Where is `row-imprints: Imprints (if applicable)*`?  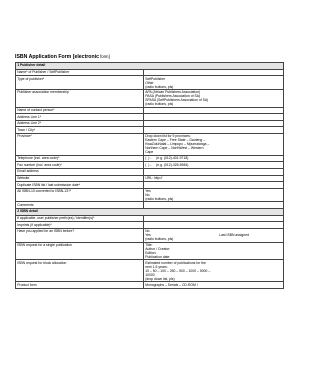 row-imprints: Imprints (if applicable)* is located at coordinates (150, 225).